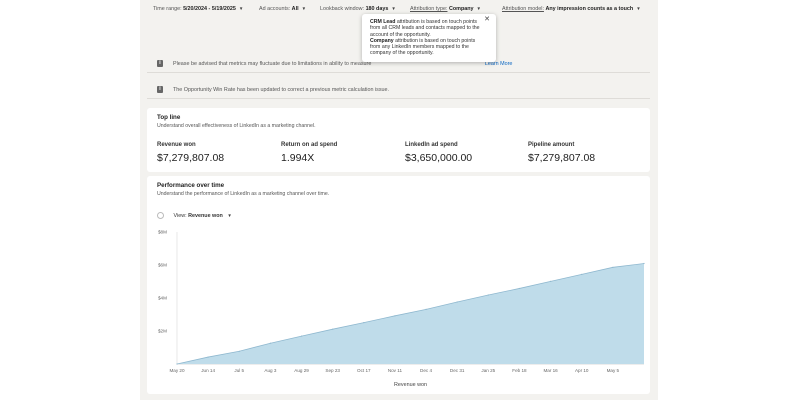 Image resolution: width=800 pixels, height=400 pixels. I want to click on y-tick-label: $8M, so click(162, 232).